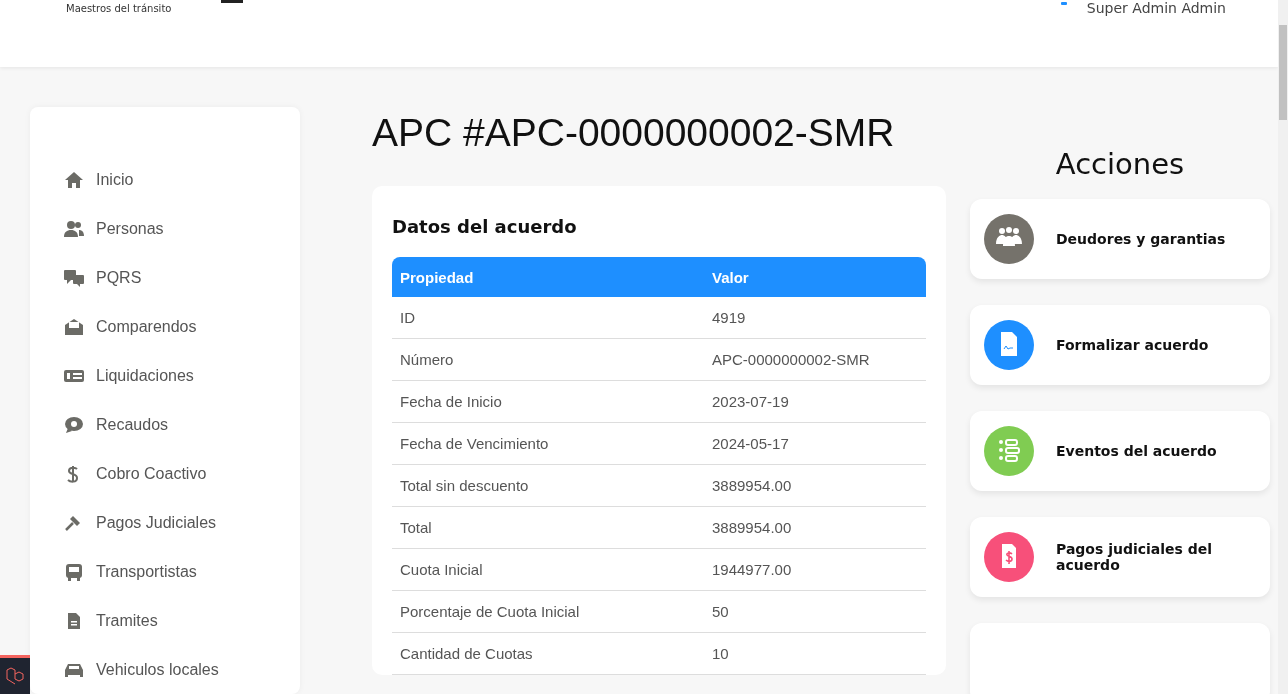 The image size is (1288, 694). Describe the element at coordinates (182, 277) in the screenshot. I see `sidebar-item: PQRS` at that location.